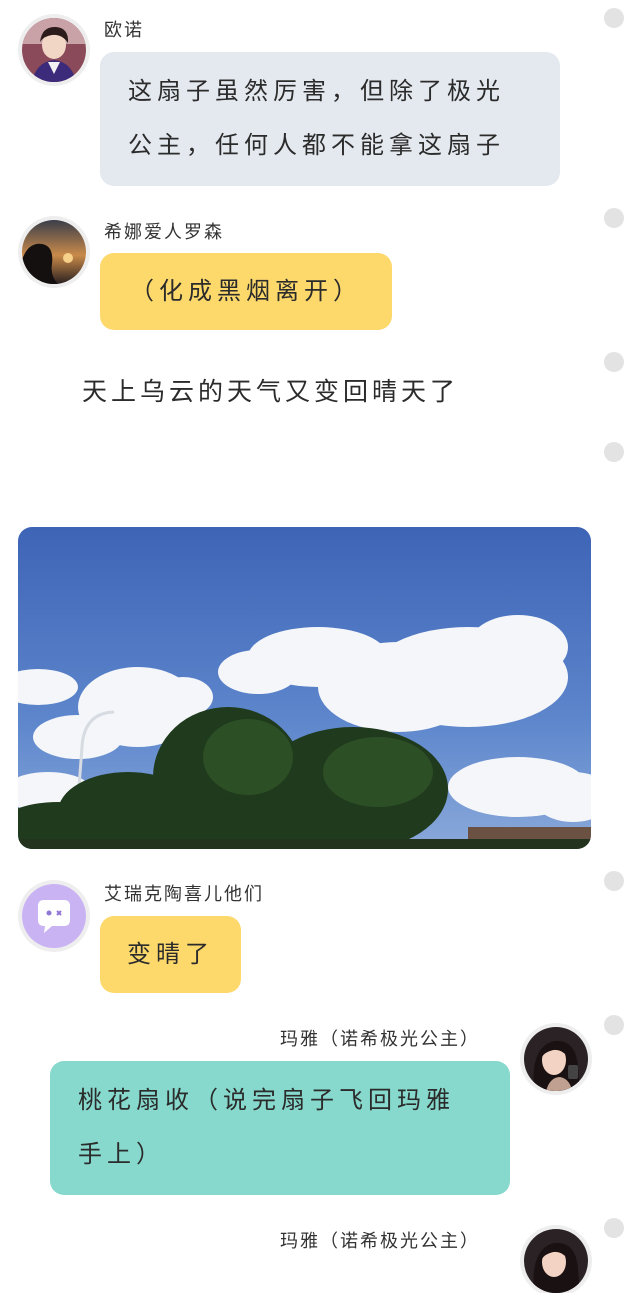 This screenshot has height=1293, width=640. What do you see at coordinates (330, 119) in the screenshot?
I see `message-bubble: 这扇子虽然厉害，但除了极光 公主，任何人都不能拿这扇子` at bounding box center [330, 119].